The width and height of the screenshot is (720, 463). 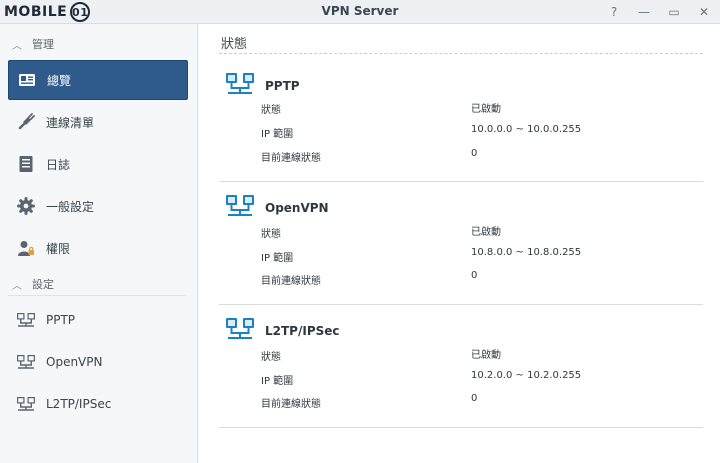 I want to click on connection-list-icon, so click(x=26, y=122).